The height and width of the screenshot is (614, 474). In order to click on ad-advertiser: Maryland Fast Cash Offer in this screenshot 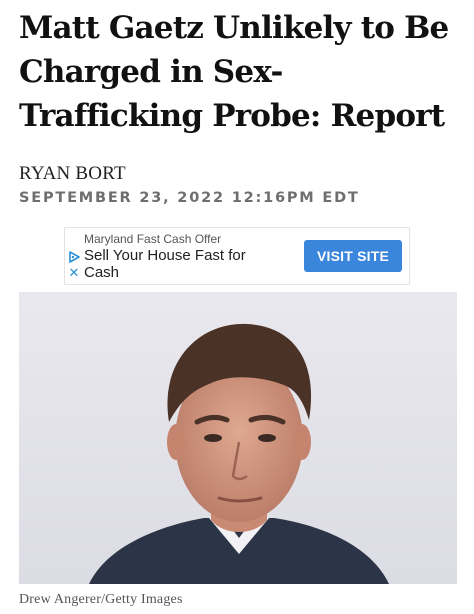, I will do `click(153, 239)`.